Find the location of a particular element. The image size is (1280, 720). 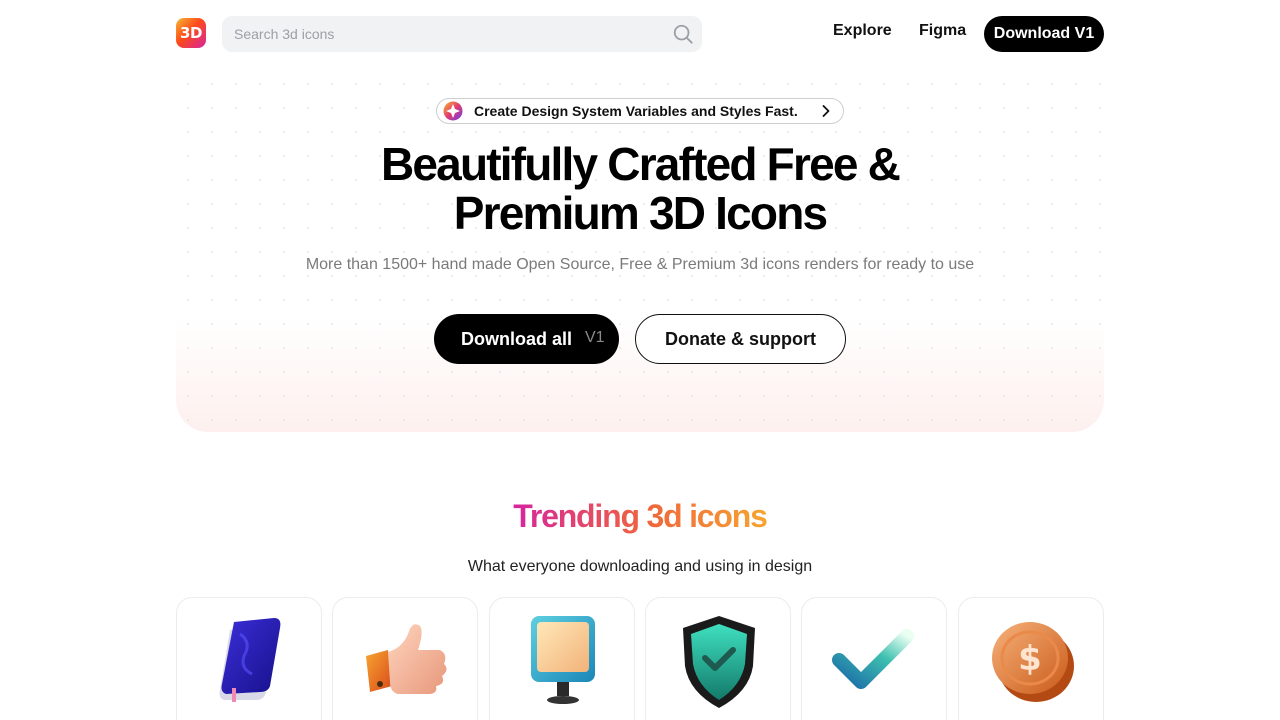

download-all-label: Download all is located at coordinates (517, 339).